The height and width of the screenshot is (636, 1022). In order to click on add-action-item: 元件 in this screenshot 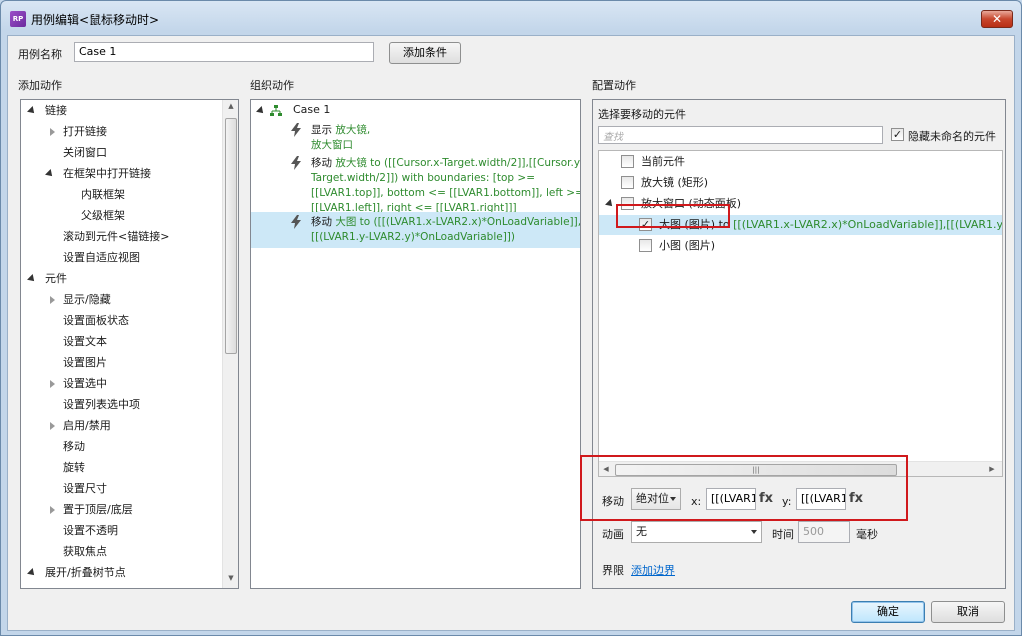, I will do `click(121, 279)`.